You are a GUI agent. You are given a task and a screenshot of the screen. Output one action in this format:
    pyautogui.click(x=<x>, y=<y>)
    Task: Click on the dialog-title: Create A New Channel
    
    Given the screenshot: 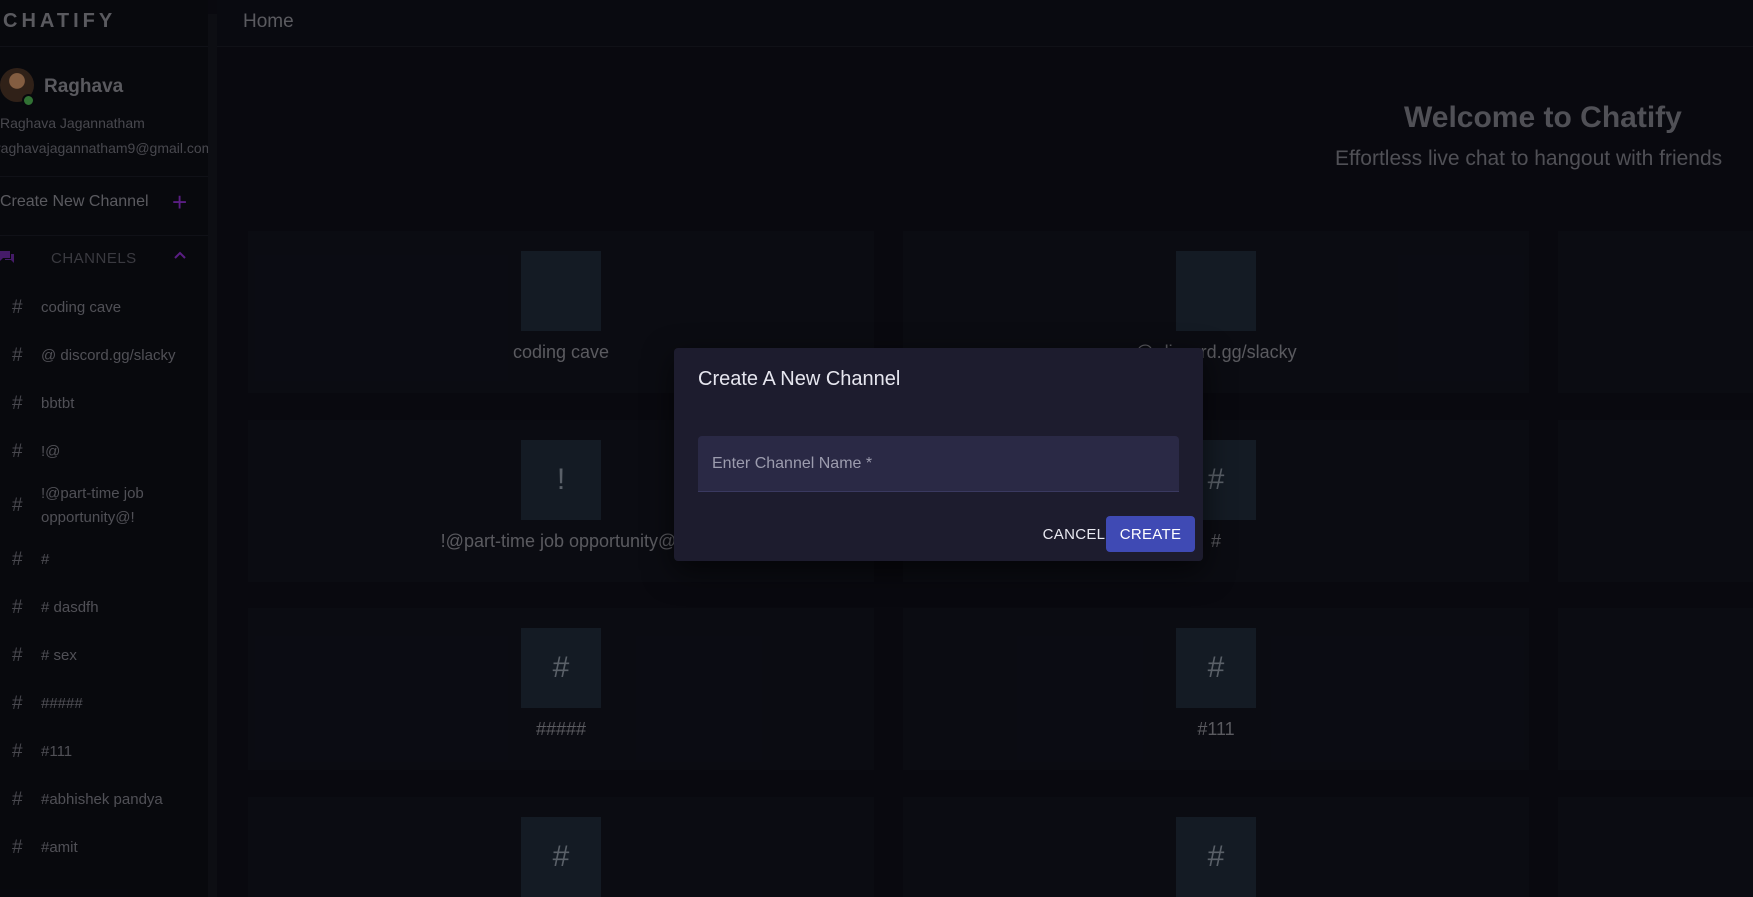 What is the action you would take?
    pyautogui.click(x=799, y=379)
    